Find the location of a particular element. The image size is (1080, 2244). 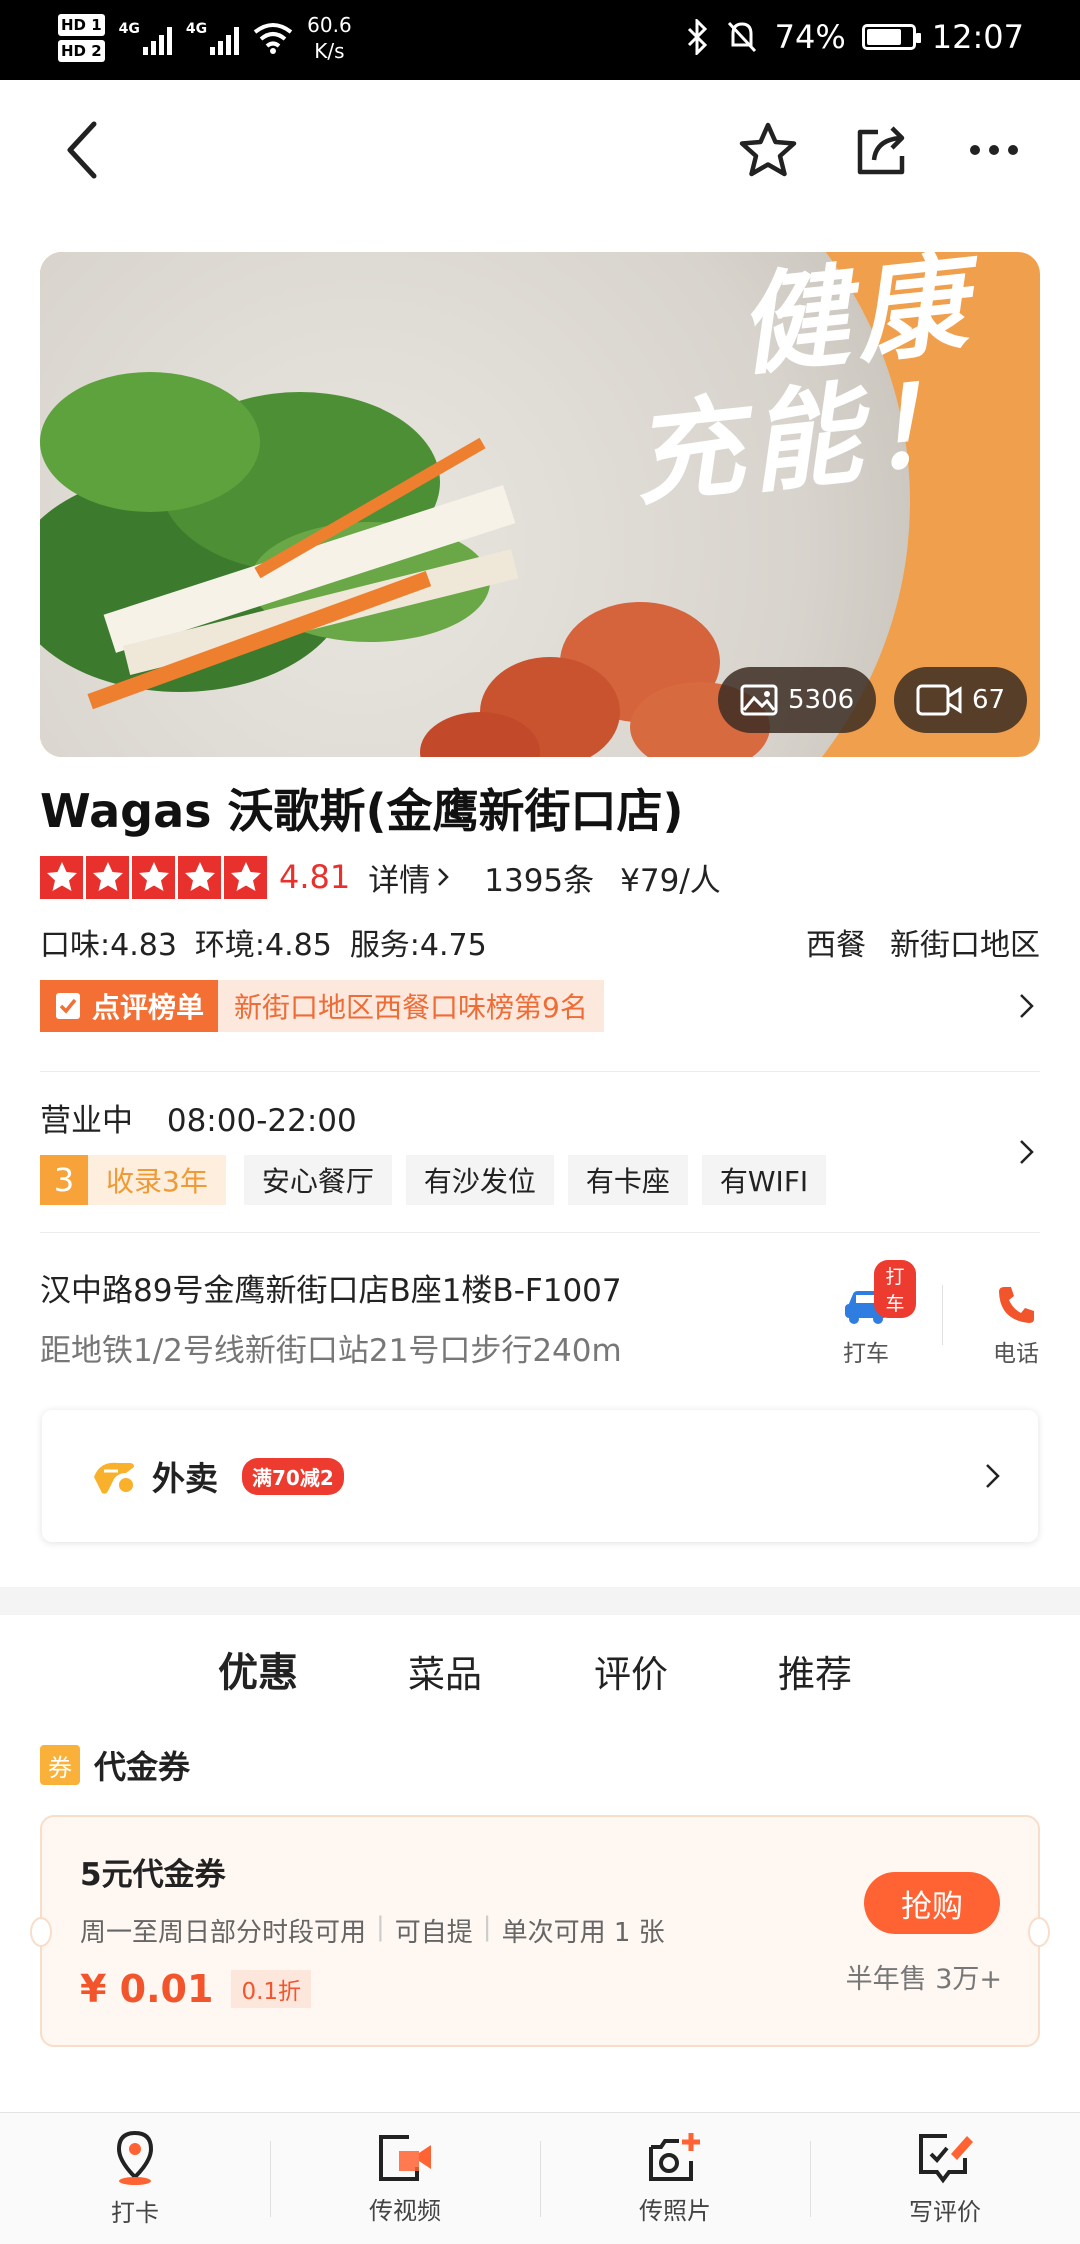

checkin-button: 打卡 is located at coordinates (135, 2178).